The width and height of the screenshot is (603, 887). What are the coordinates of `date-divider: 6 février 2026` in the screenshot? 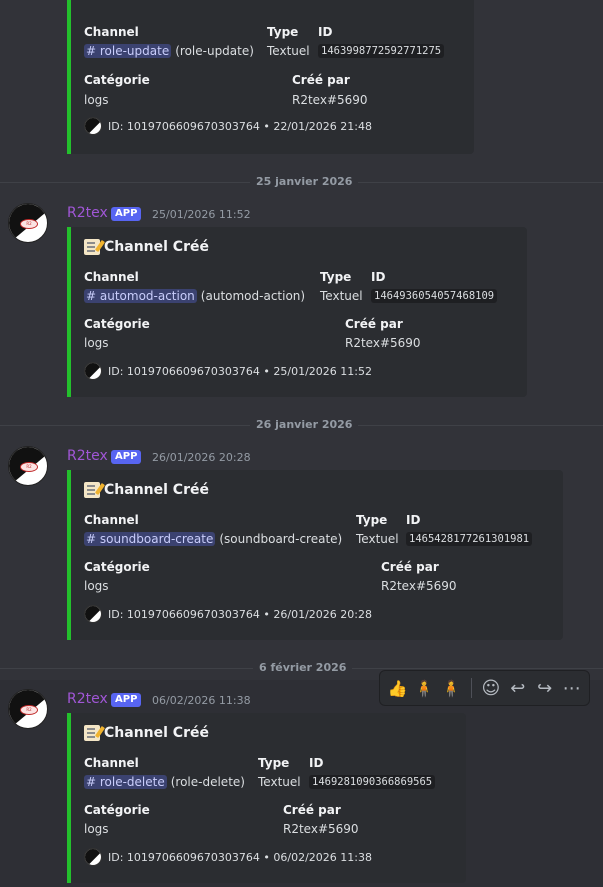 It's located at (303, 667).